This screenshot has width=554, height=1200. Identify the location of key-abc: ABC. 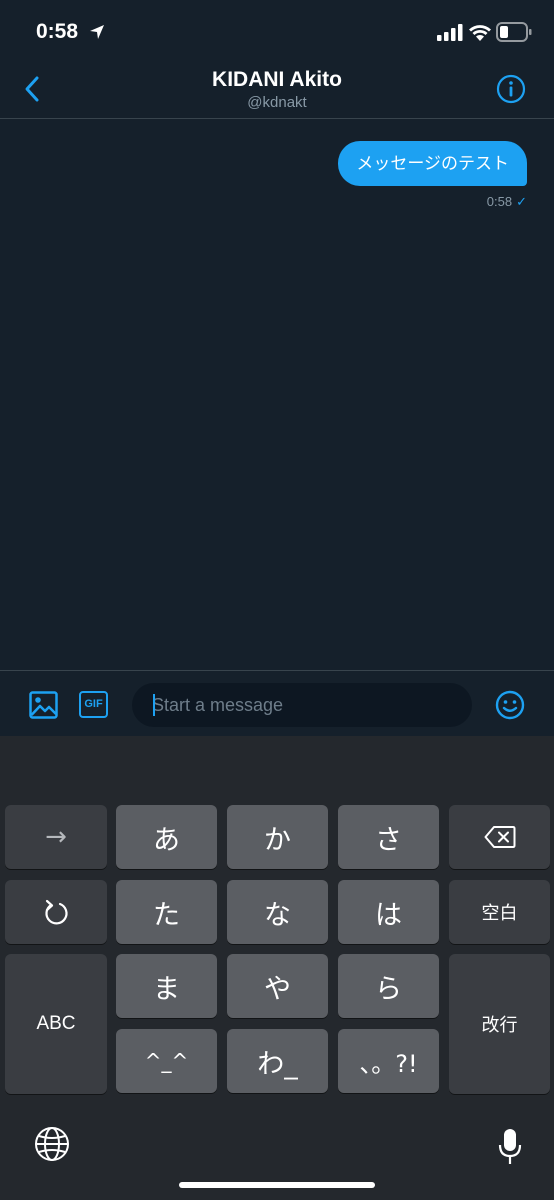
(56, 1024).